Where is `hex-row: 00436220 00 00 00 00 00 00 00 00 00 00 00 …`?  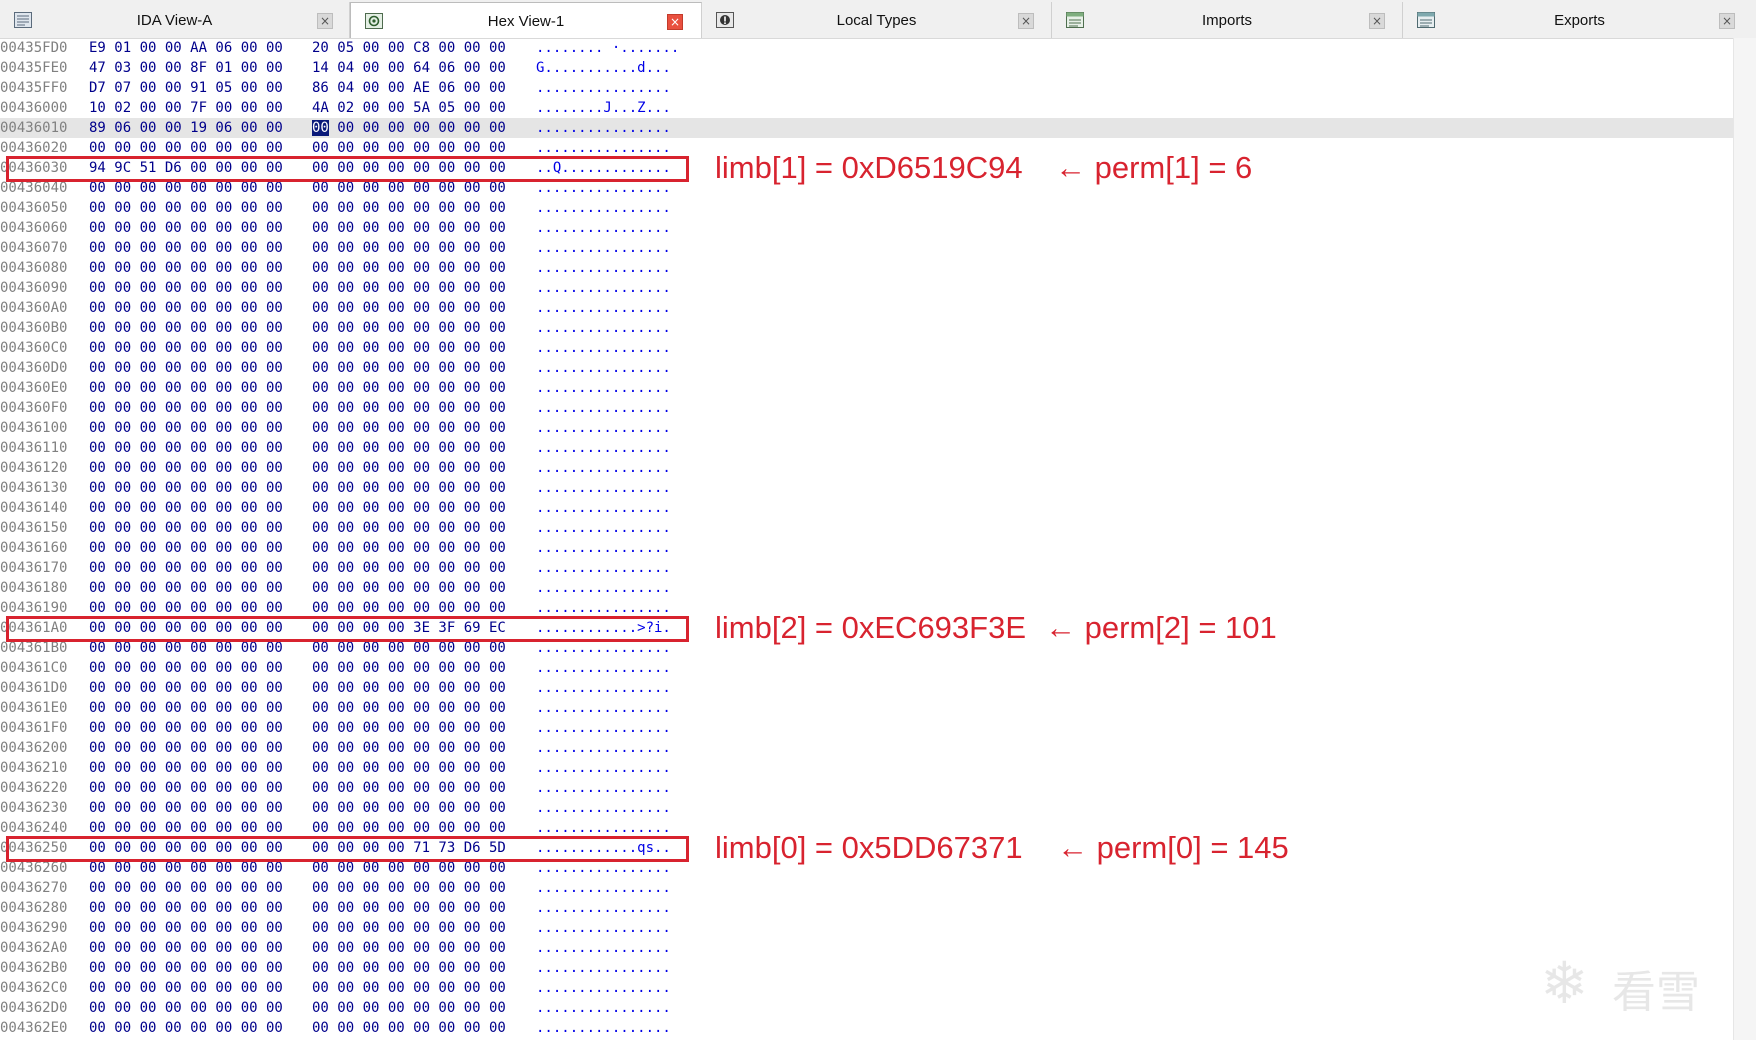 hex-row: 00436220 00 00 00 00 00 00 00 00 00 00 00 … is located at coordinates (867, 788).